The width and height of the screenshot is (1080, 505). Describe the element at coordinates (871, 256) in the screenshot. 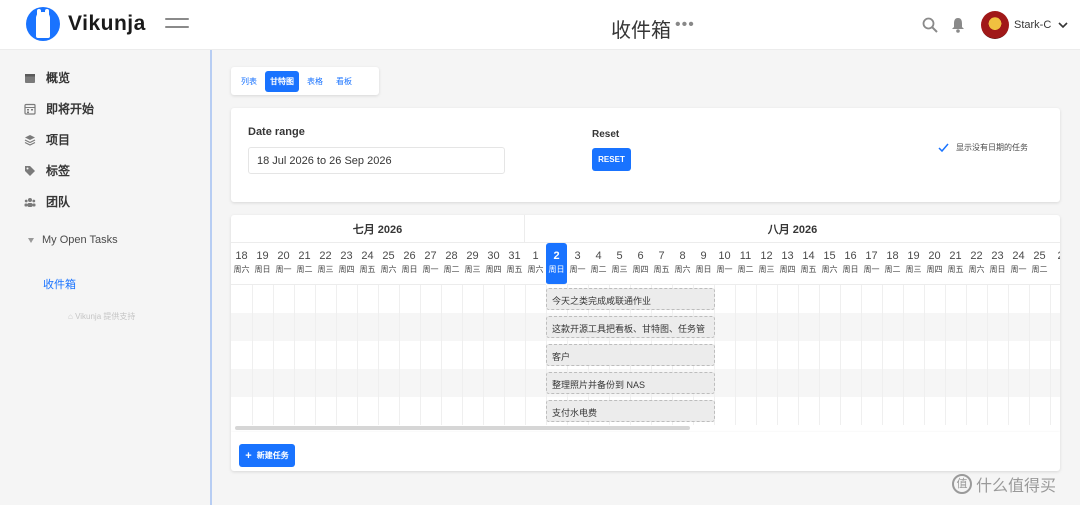

I see `day-number: 17` at that location.